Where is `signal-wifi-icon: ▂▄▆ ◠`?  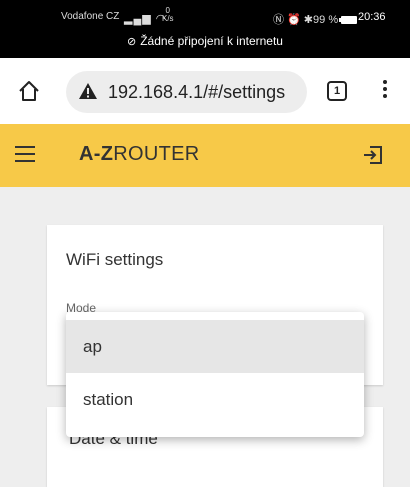 signal-wifi-icon: ▂▄▆ ◠ is located at coordinates (145, 19).